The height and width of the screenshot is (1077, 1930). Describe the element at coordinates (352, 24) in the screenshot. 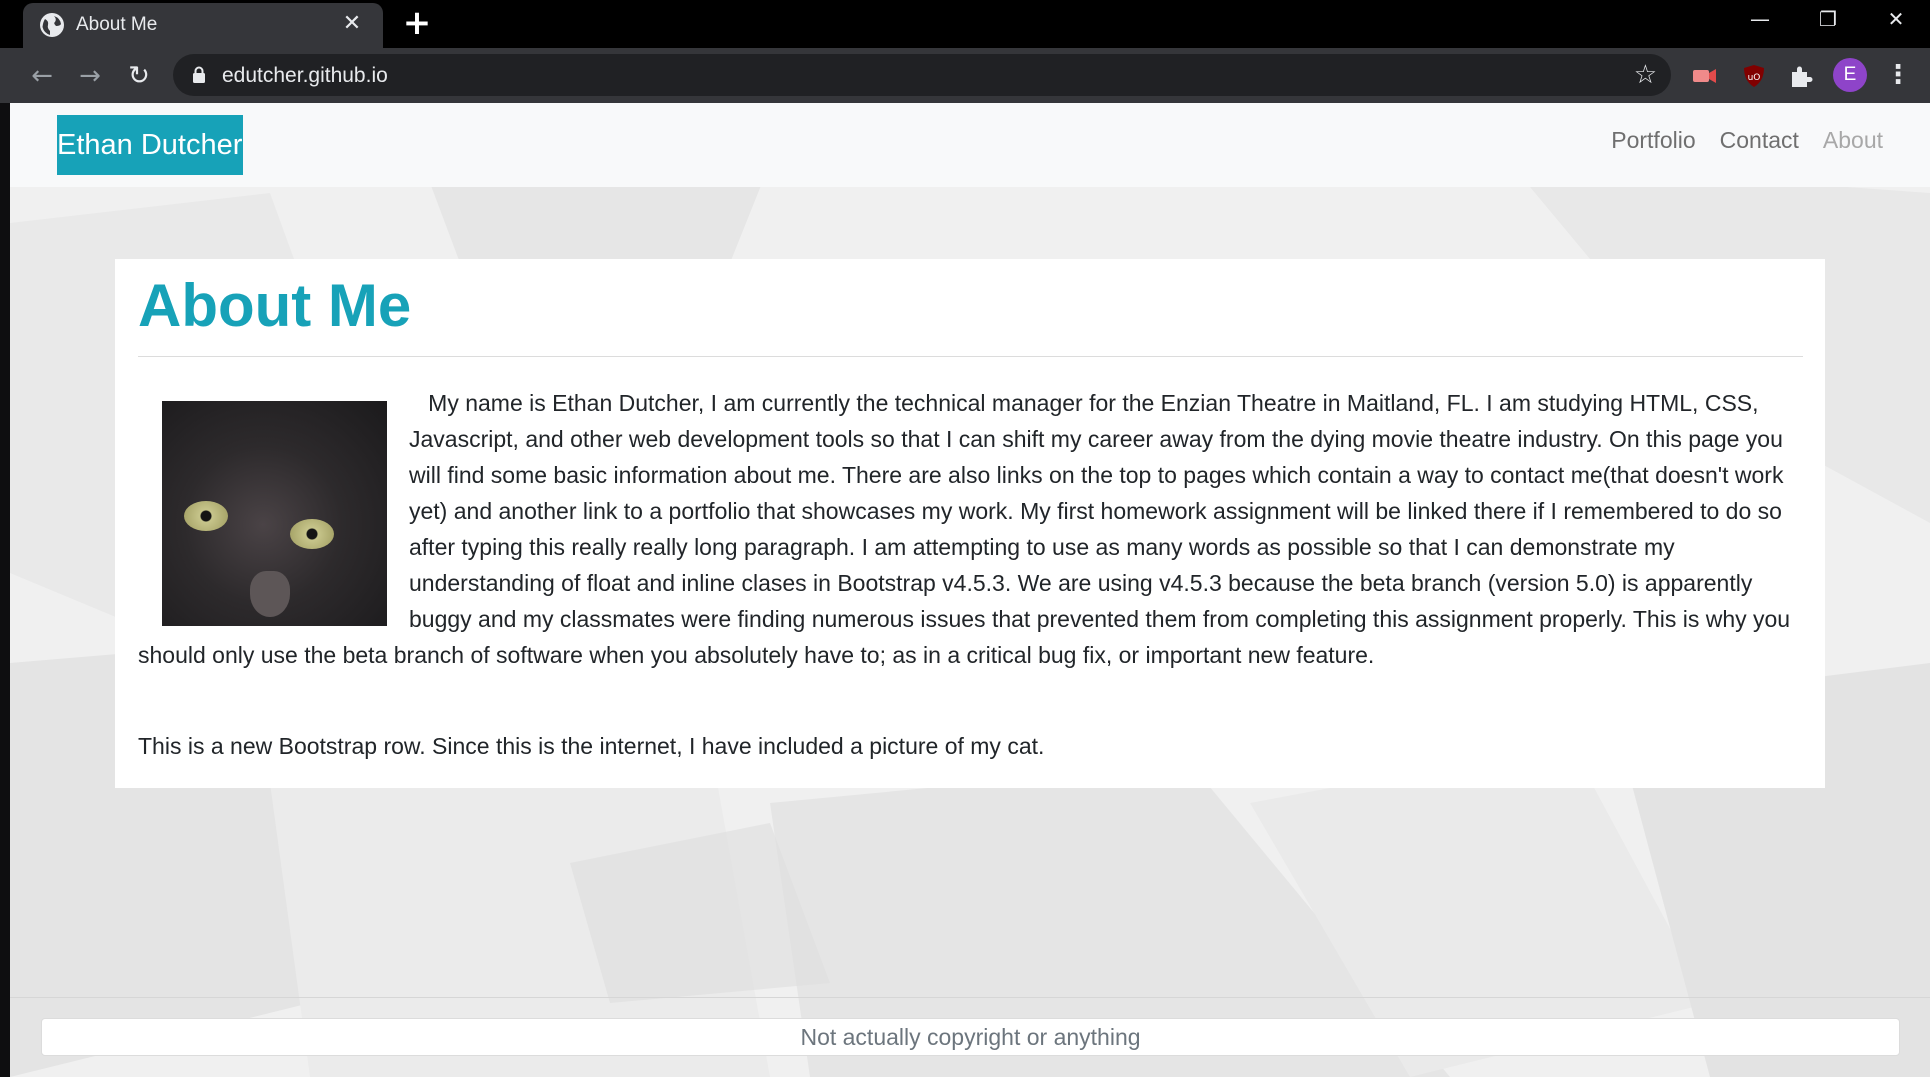

I see `close-tab-icon: ✕` at that location.